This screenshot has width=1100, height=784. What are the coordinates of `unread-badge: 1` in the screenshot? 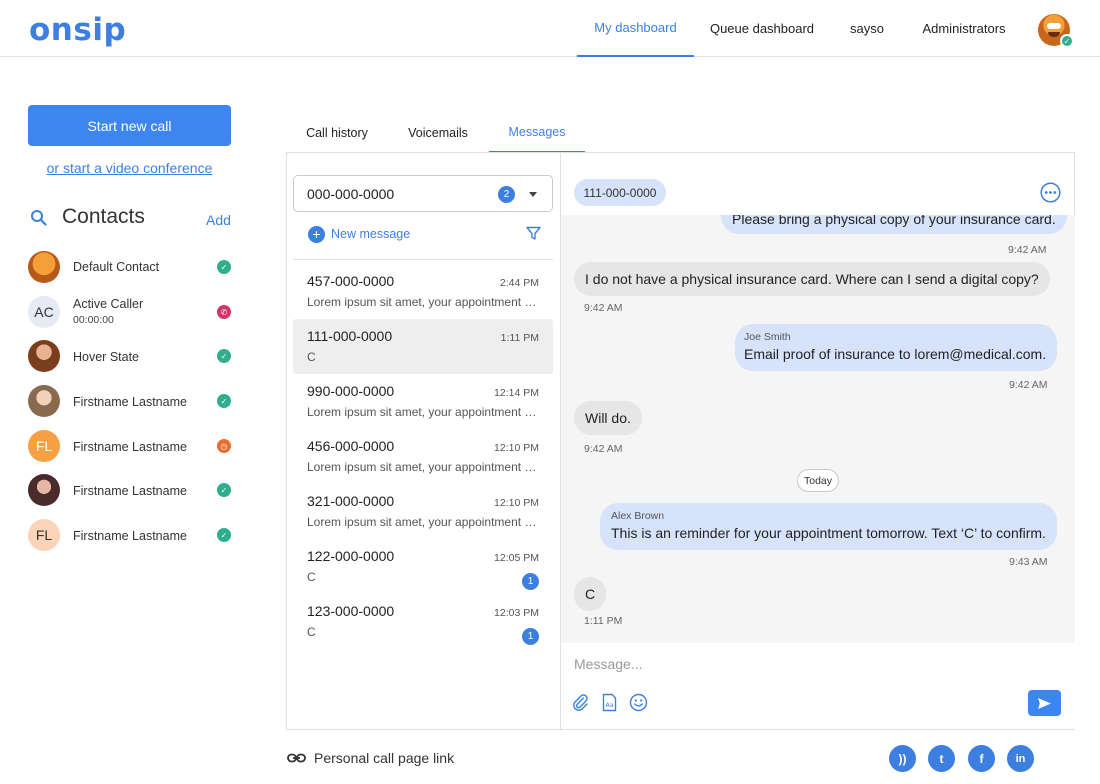 It's located at (530, 581).